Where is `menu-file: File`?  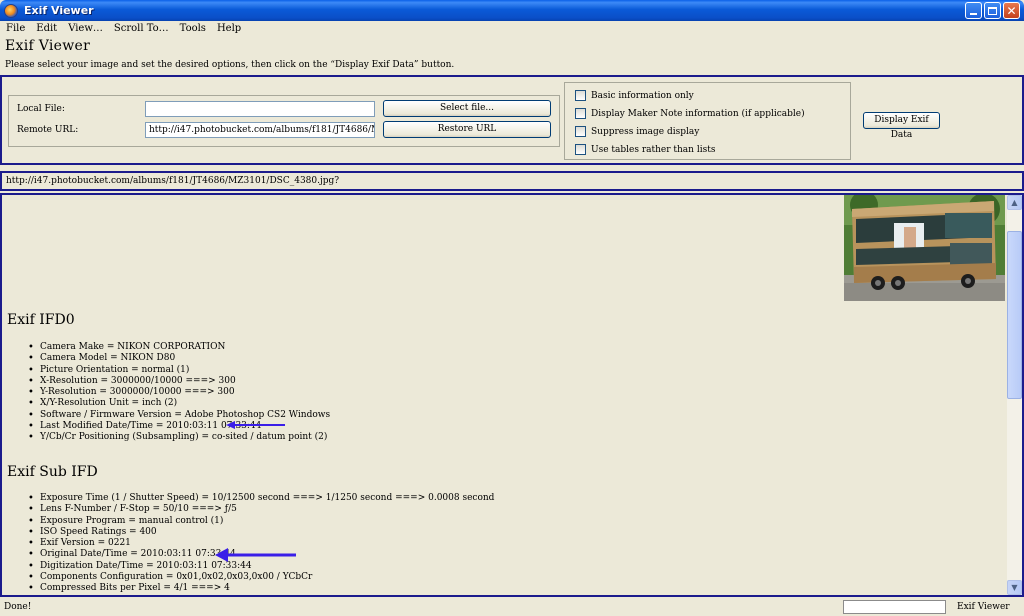 menu-file: File is located at coordinates (15, 30).